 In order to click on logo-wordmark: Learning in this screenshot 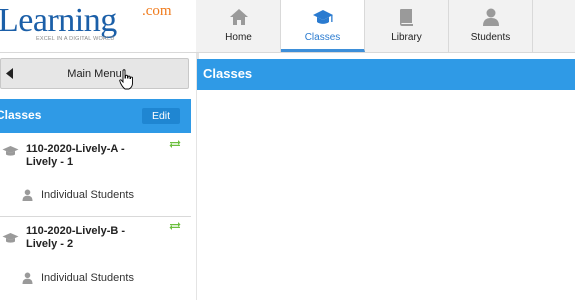, I will do `click(58, 20)`.